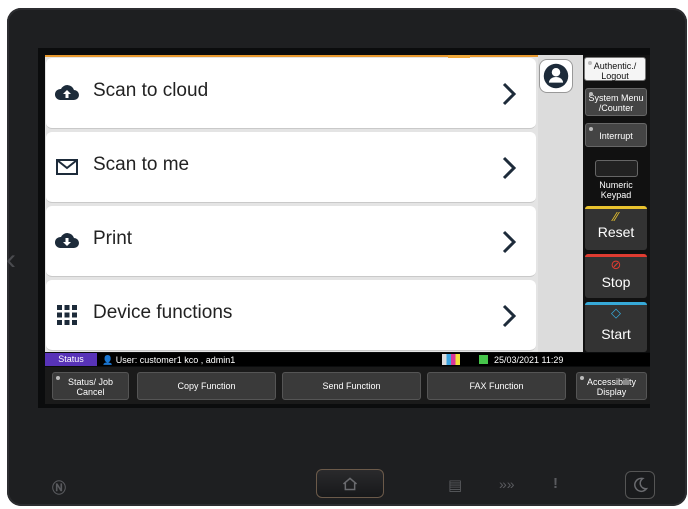 The image size is (688, 509). I want to click on menu-item-label: Device functions, so click(163, 312).